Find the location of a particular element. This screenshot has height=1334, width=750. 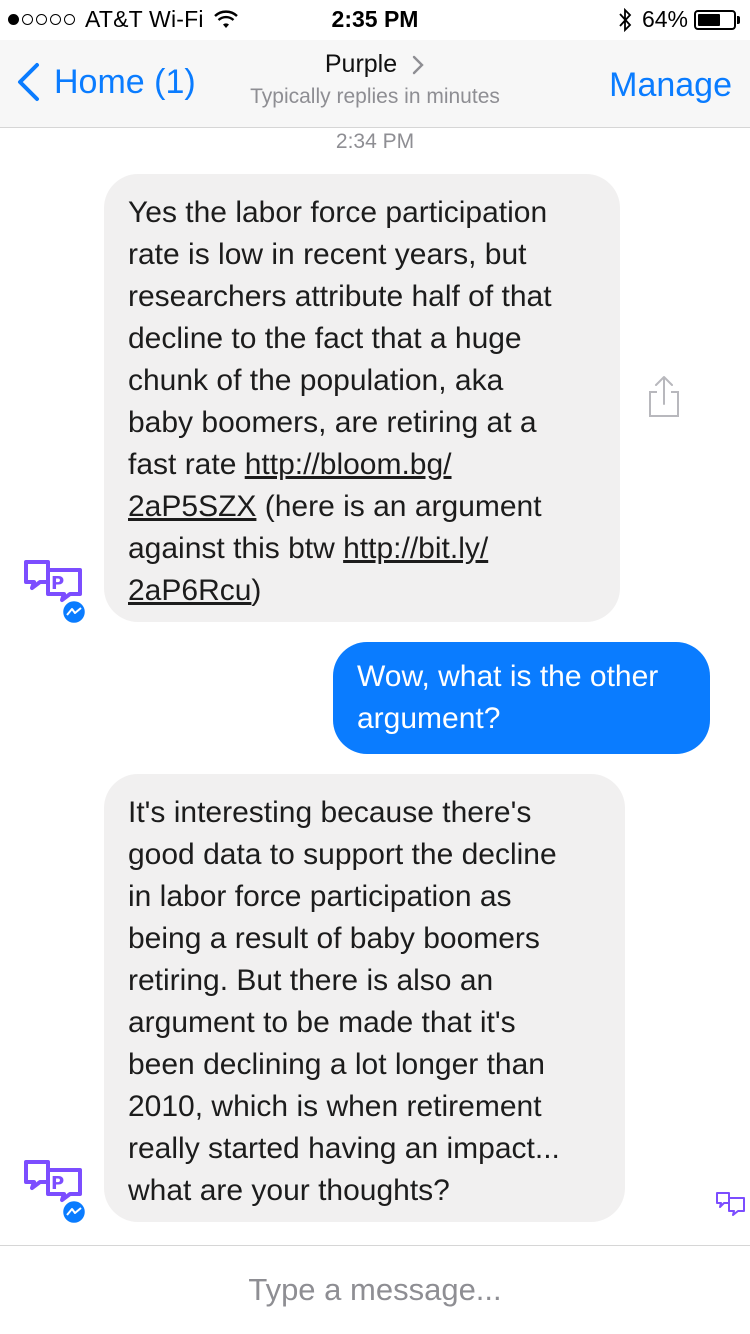

bitly-link: http://bit.ly/ is located at coordinates (415, 548).